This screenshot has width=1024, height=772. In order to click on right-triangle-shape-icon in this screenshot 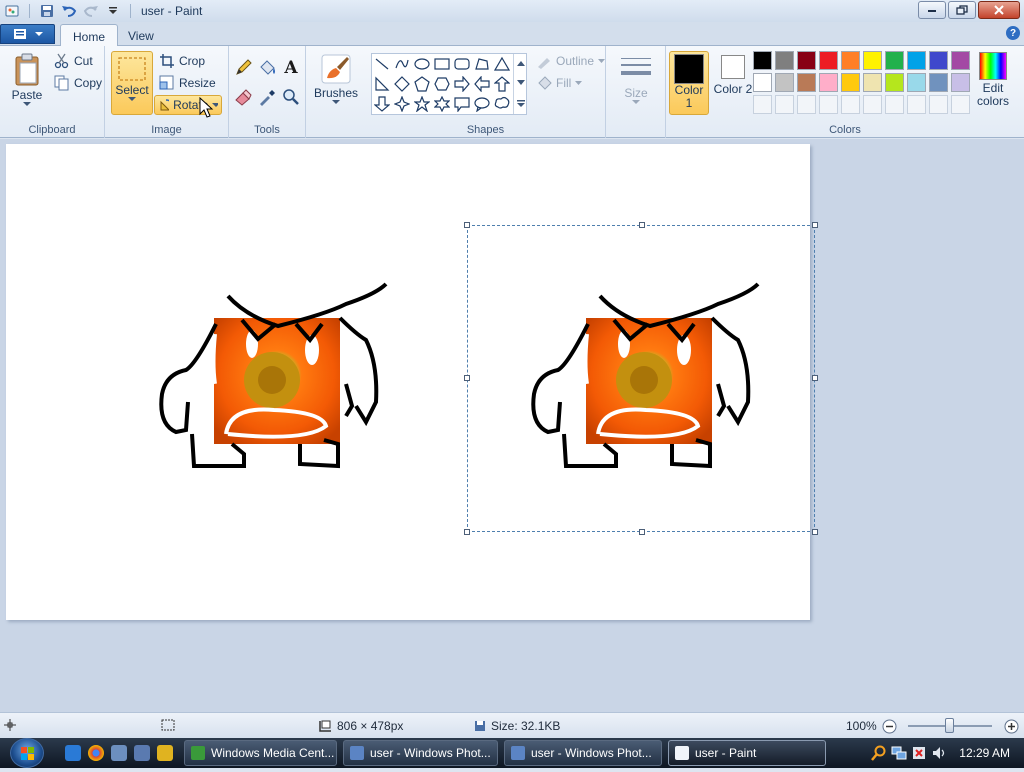, I will do `click(382, 84)`.